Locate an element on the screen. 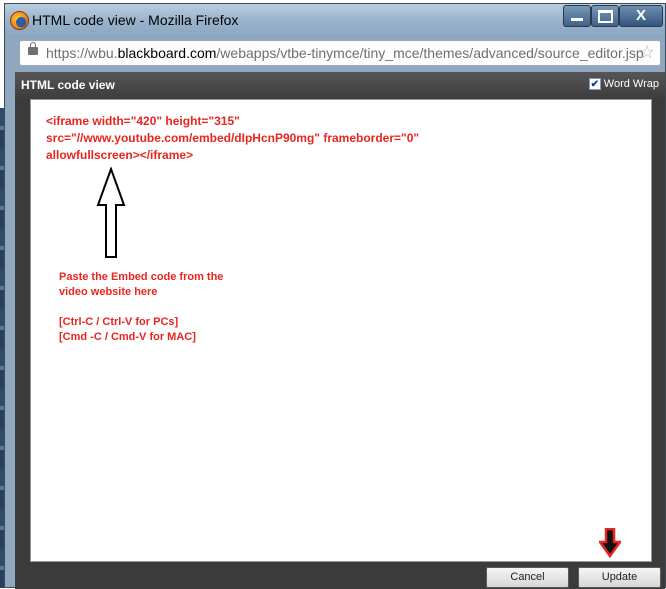  url-prefix: https://wbu. is located at coordinates (82, 53).